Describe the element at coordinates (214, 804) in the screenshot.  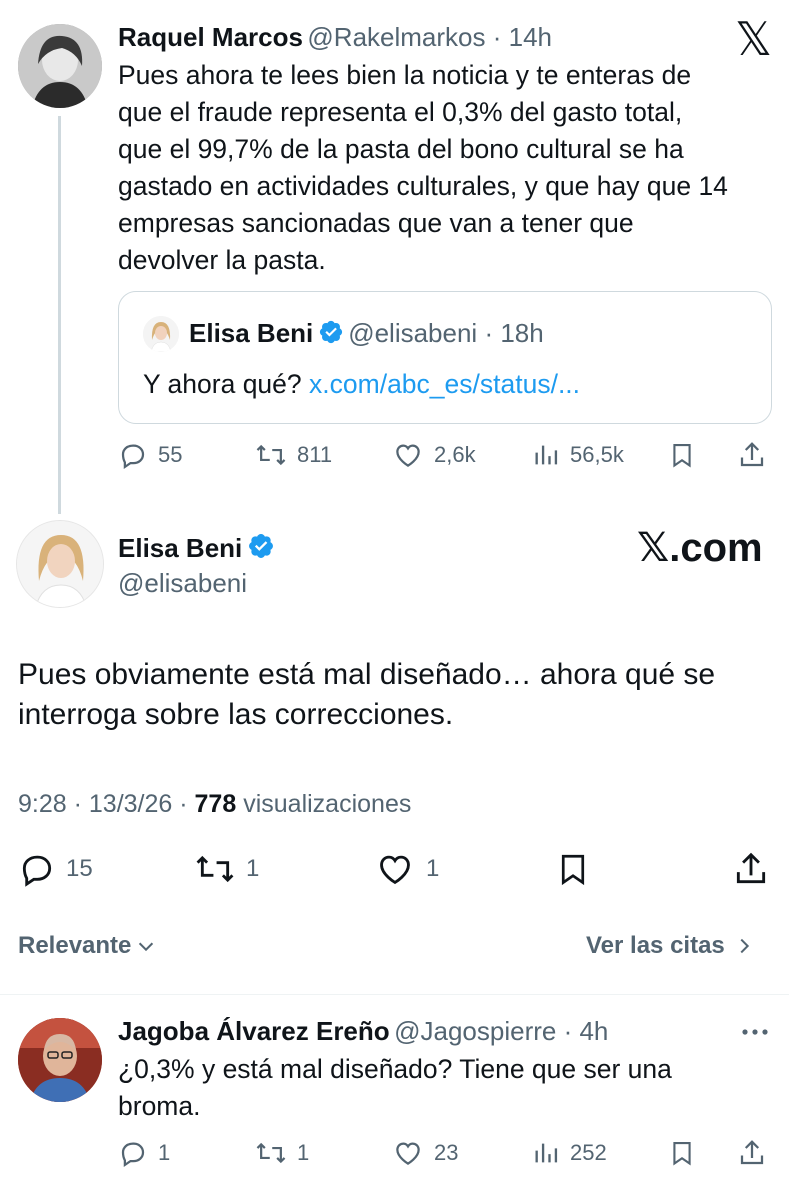
I see `main-tweet-meta: 9:28 · 13/3/26 · 778 visualizaciones` at that location.